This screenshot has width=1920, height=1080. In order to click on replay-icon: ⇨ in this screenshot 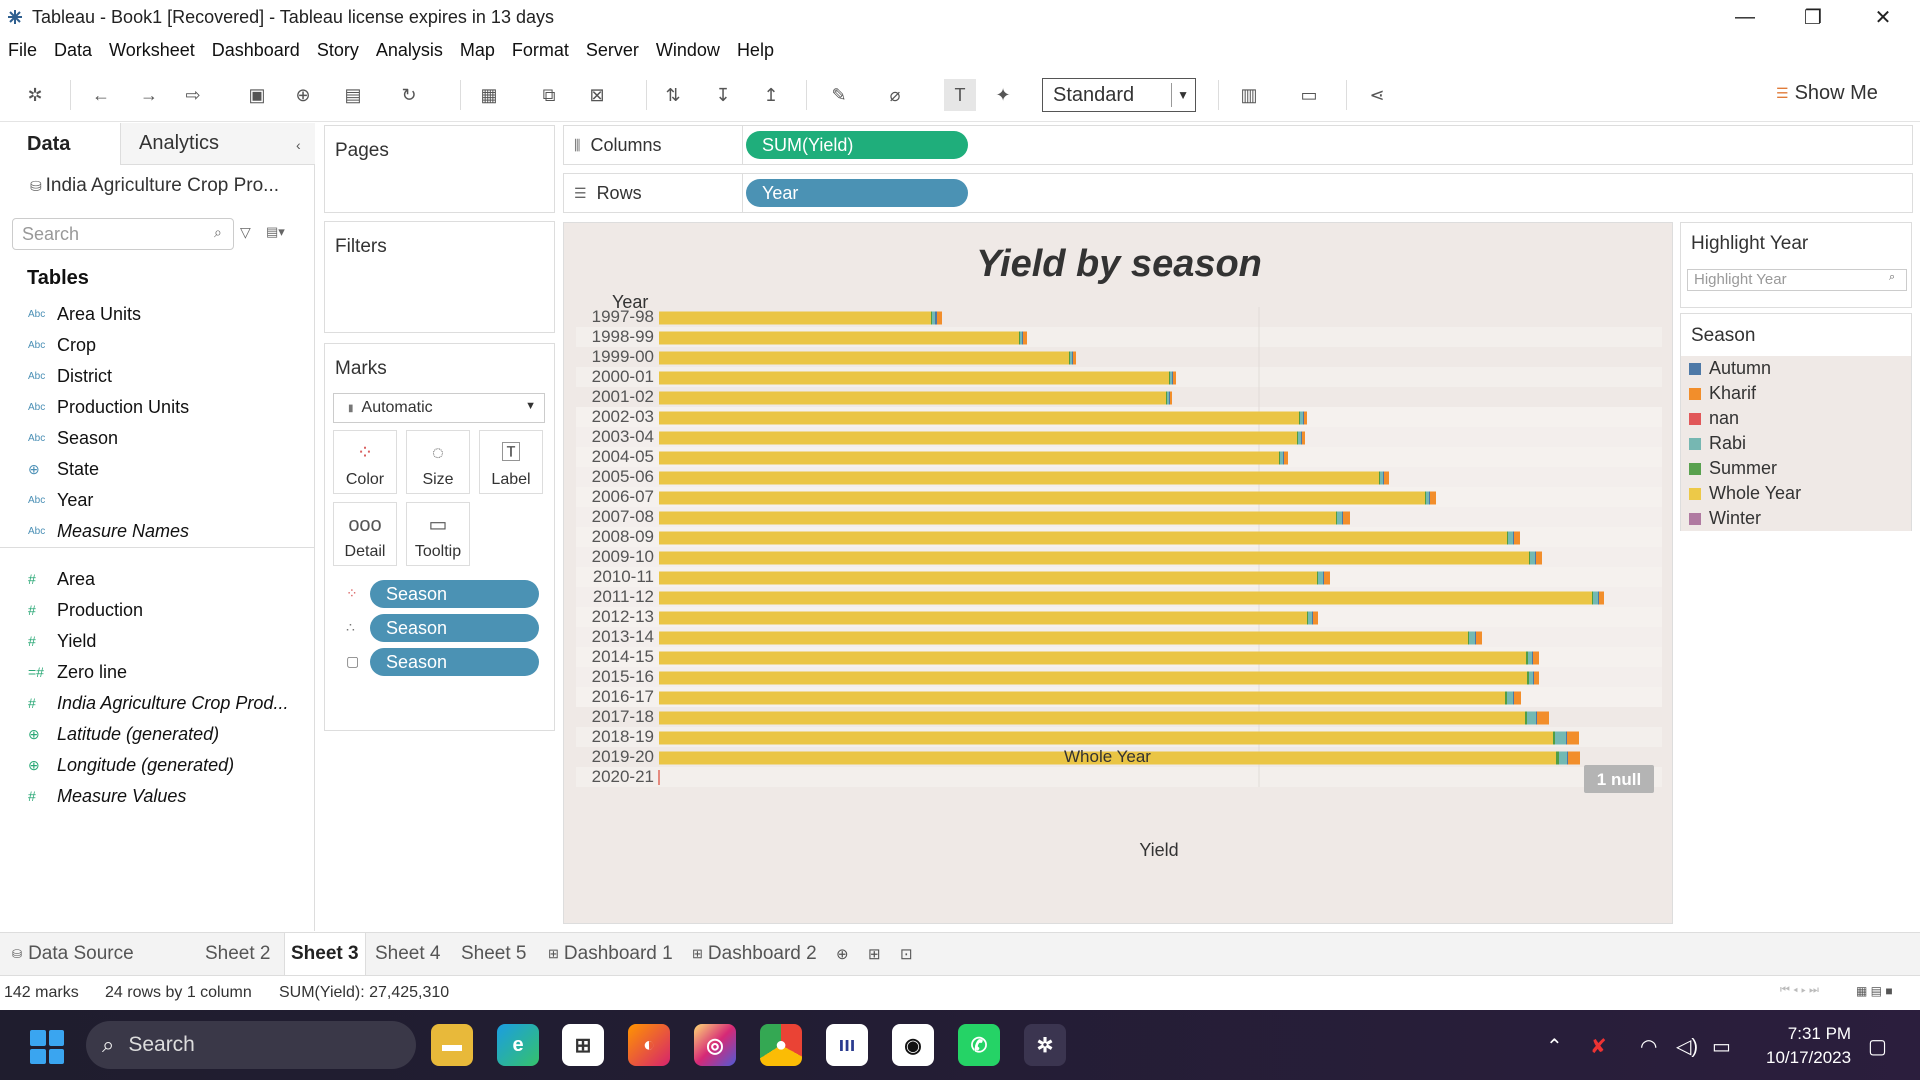, I will do `click(193, 95)`.